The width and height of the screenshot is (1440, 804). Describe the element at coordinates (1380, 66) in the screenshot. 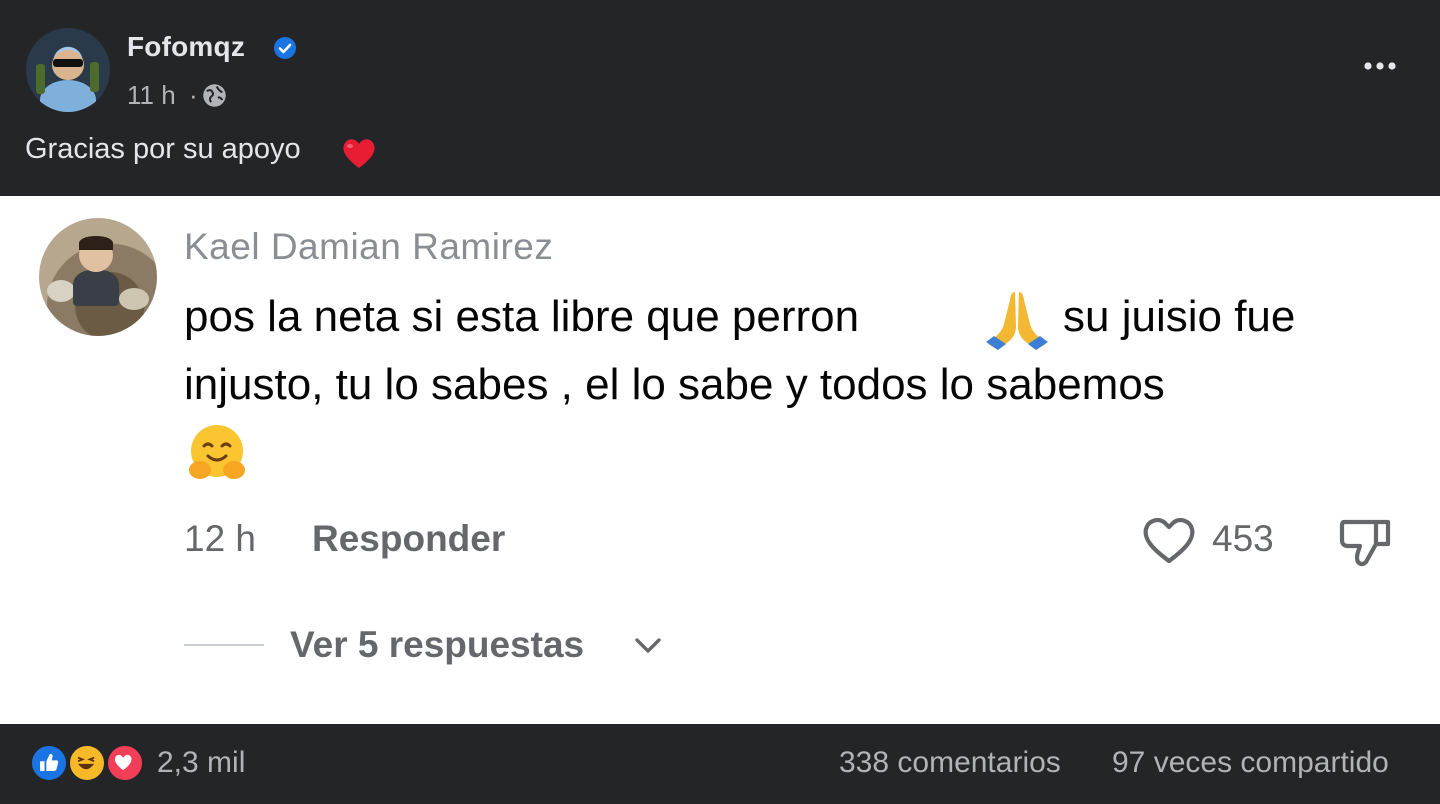

I see `more-options-icon` at that location.